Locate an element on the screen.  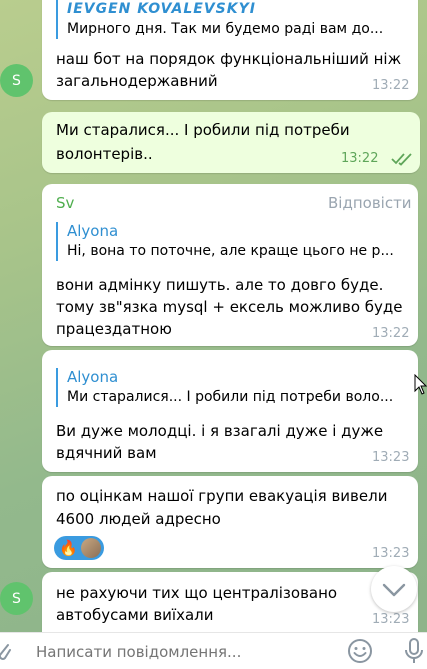
message-composer is located at coordinates (213, 650).